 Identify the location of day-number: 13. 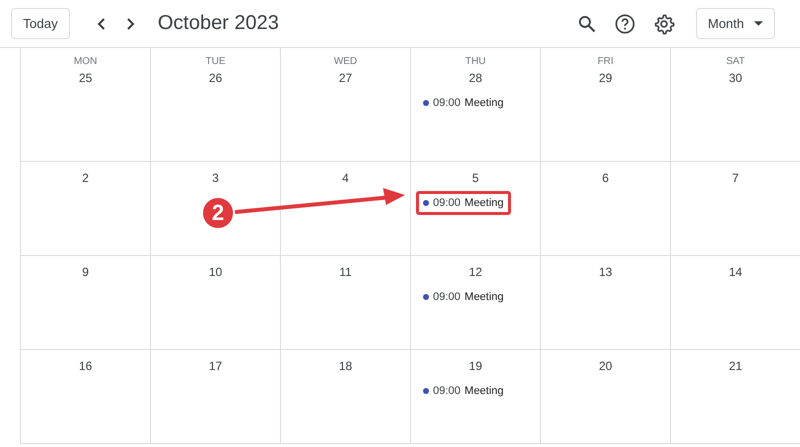
(605, 272).